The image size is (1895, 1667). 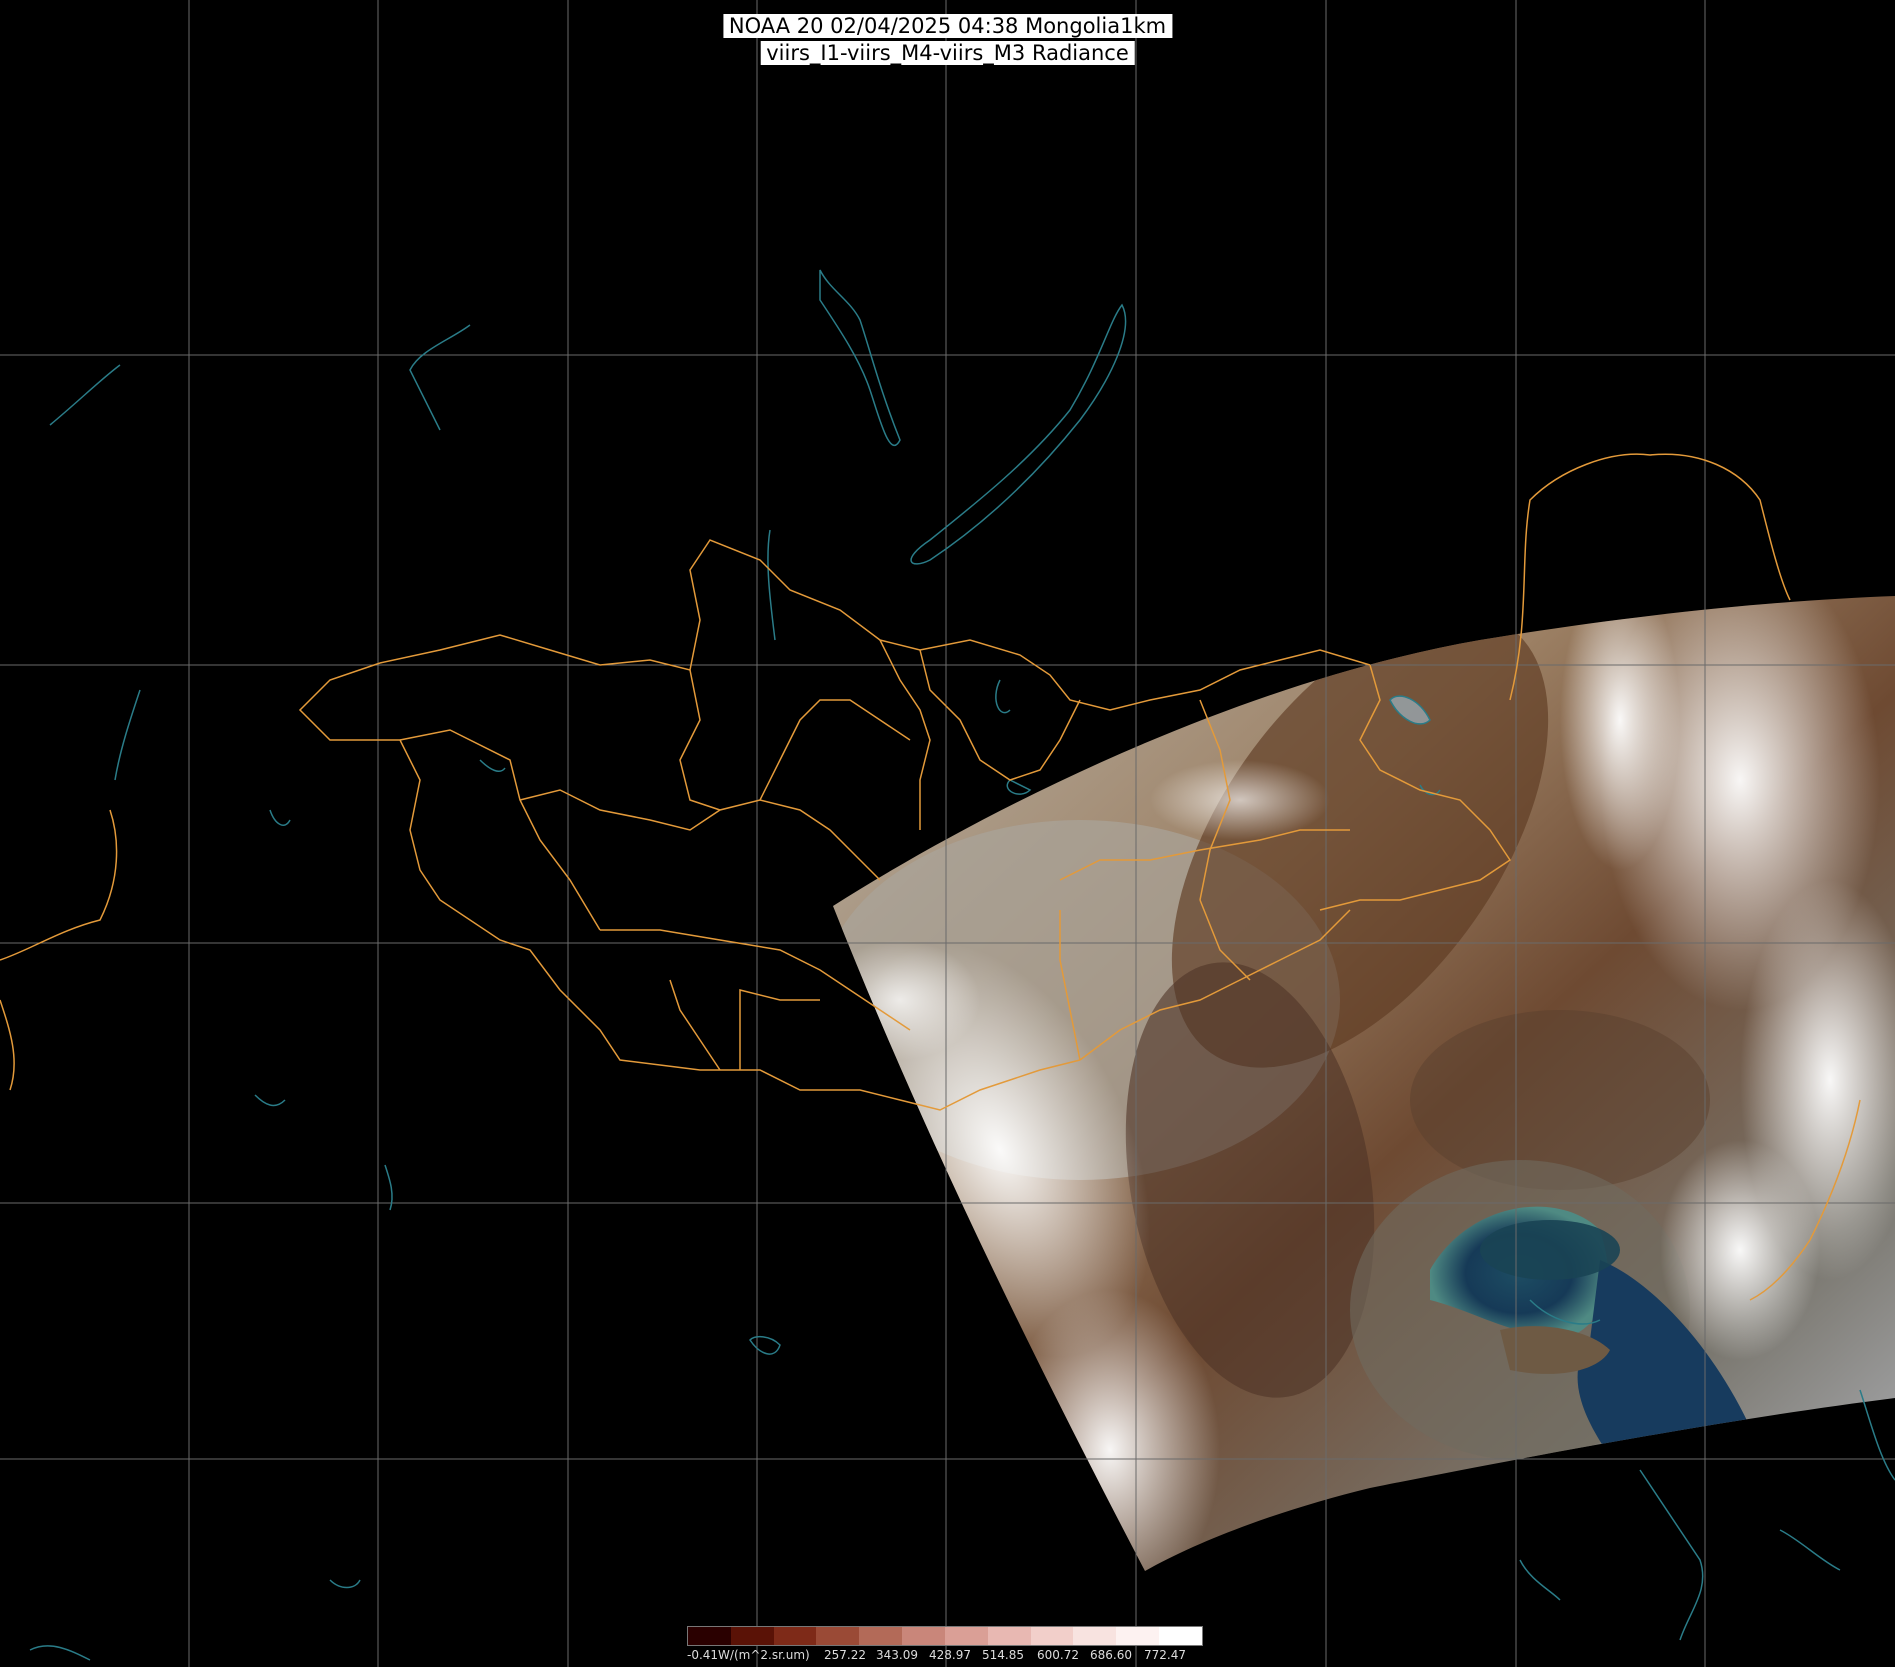 What do you see at coordinates (1111, 1655) in the screenshot?
I see `legend-tick: 686.60` at bounding box center [1111, 1655].